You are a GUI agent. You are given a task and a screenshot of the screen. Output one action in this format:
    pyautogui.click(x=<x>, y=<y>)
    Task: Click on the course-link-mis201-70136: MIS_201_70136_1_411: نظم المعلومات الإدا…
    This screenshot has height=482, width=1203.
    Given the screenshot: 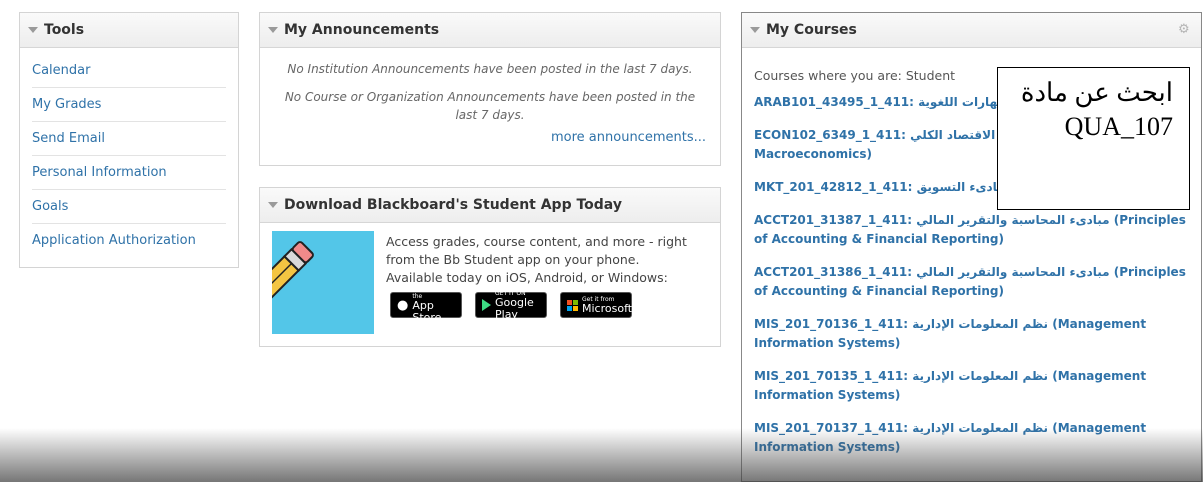 What is the action you would take?
    pyautogui.click(x=971, y=334)
    